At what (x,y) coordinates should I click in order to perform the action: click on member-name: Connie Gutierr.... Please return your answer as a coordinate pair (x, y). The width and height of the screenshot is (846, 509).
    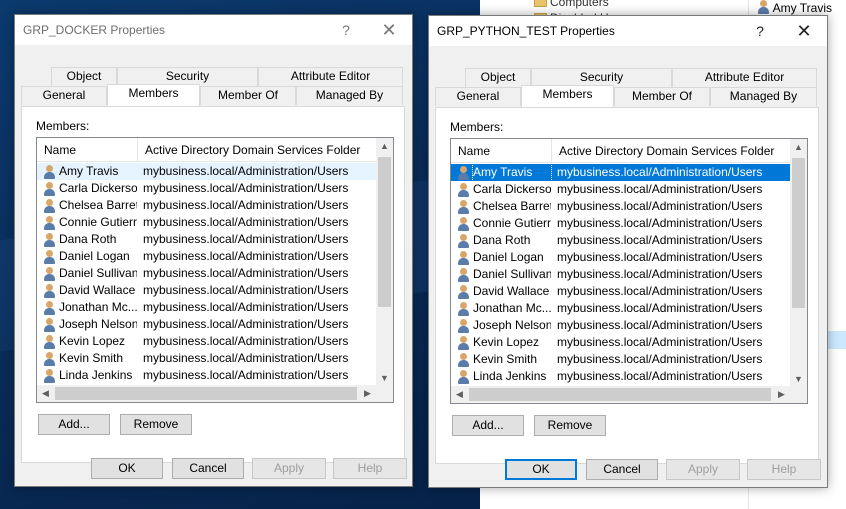
    Looking at the image, I should click on (512, 223).